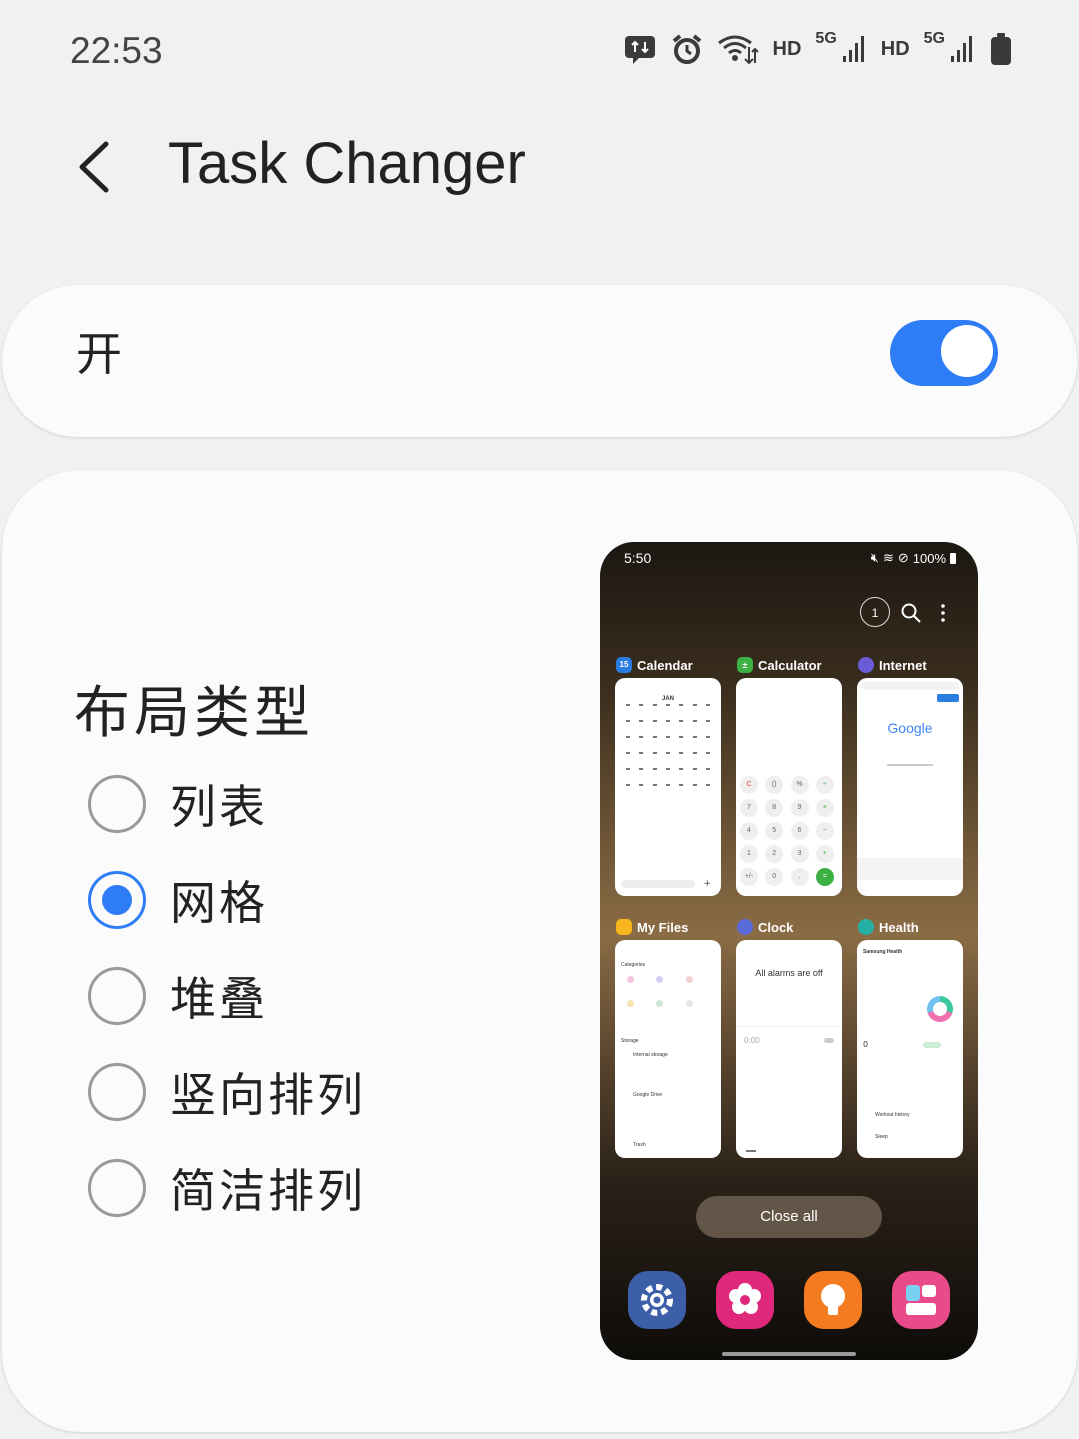 This screenshot has width=1079, height=1439. I want to click on close-all-button: Close all, so click(789, 1217).